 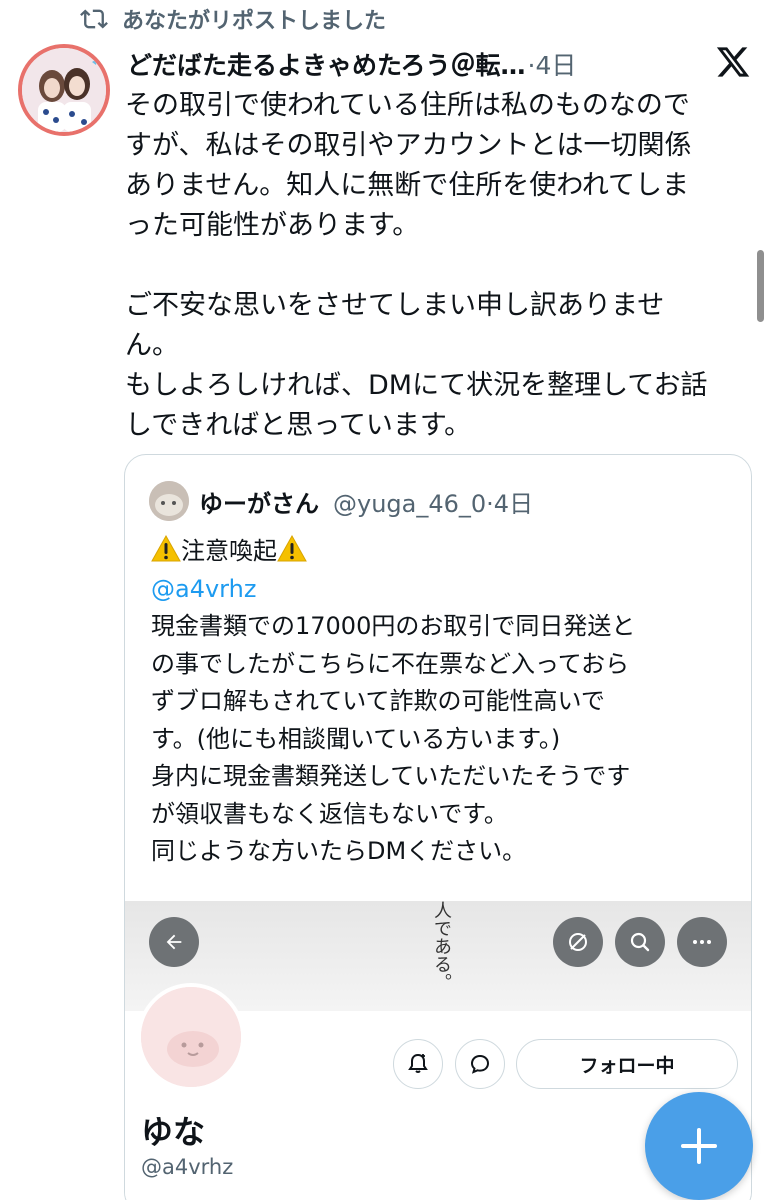 What do you see at coordinates (433, 503) in the screenshot?
I see `quote-handle-timestamp: @yuga_46_0·4日` at bounding box center [433, 503].